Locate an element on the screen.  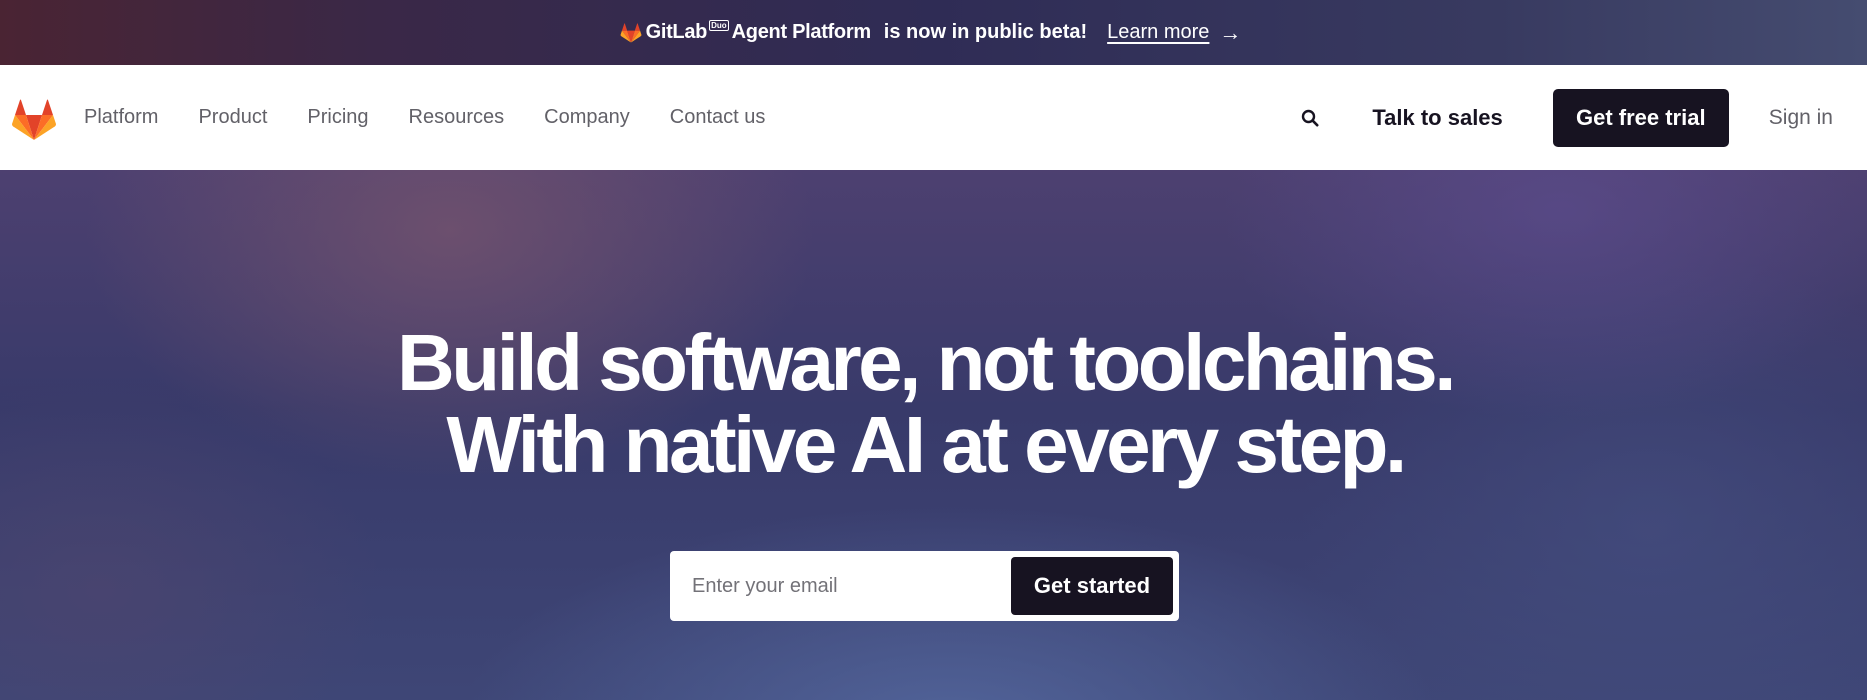
hero-heading-line-2: With native AI at every step. is located at coordinates (926, 444).